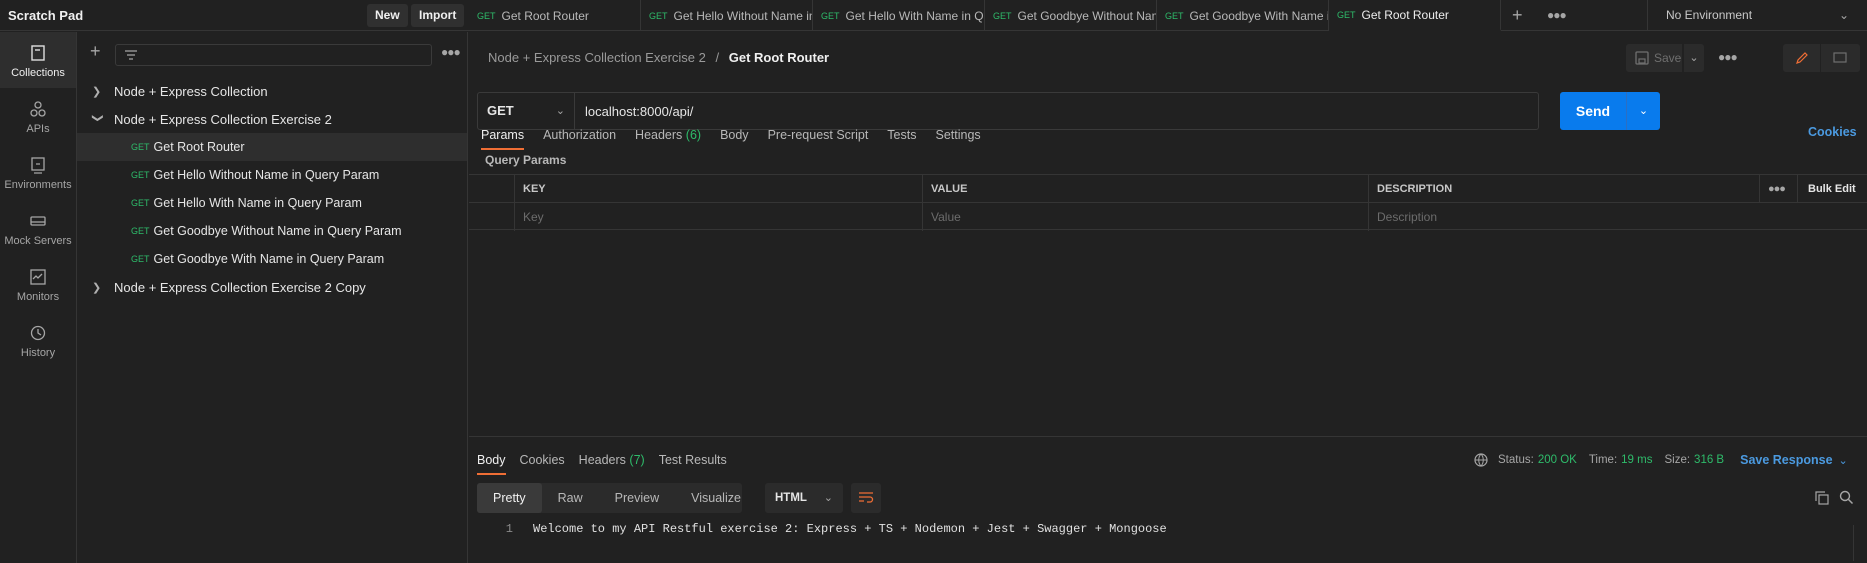  What do you see at coordinates (734, 135) in the screenshot?
I see `tab-body: Body` at bounding box center [734, 135].